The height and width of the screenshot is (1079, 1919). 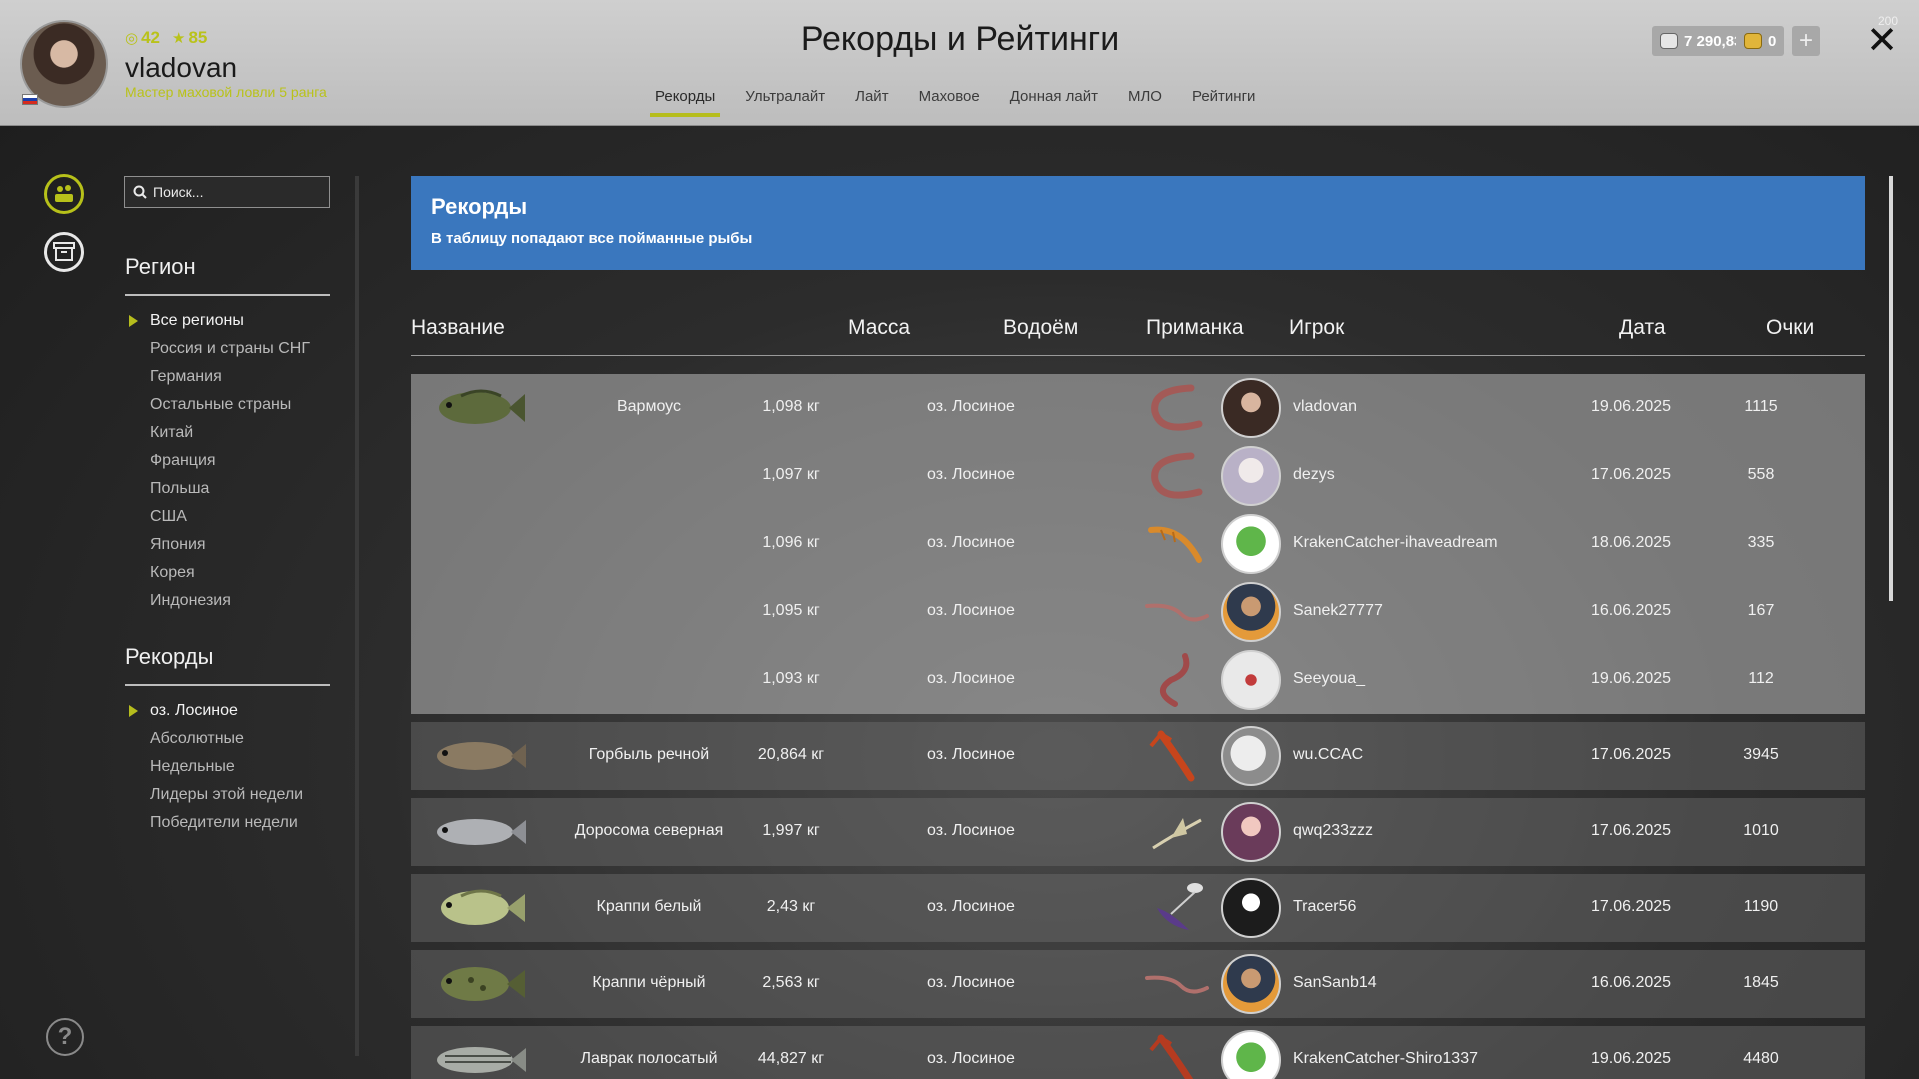 I want to click on col-name: Название, so click(x=458, y=328).